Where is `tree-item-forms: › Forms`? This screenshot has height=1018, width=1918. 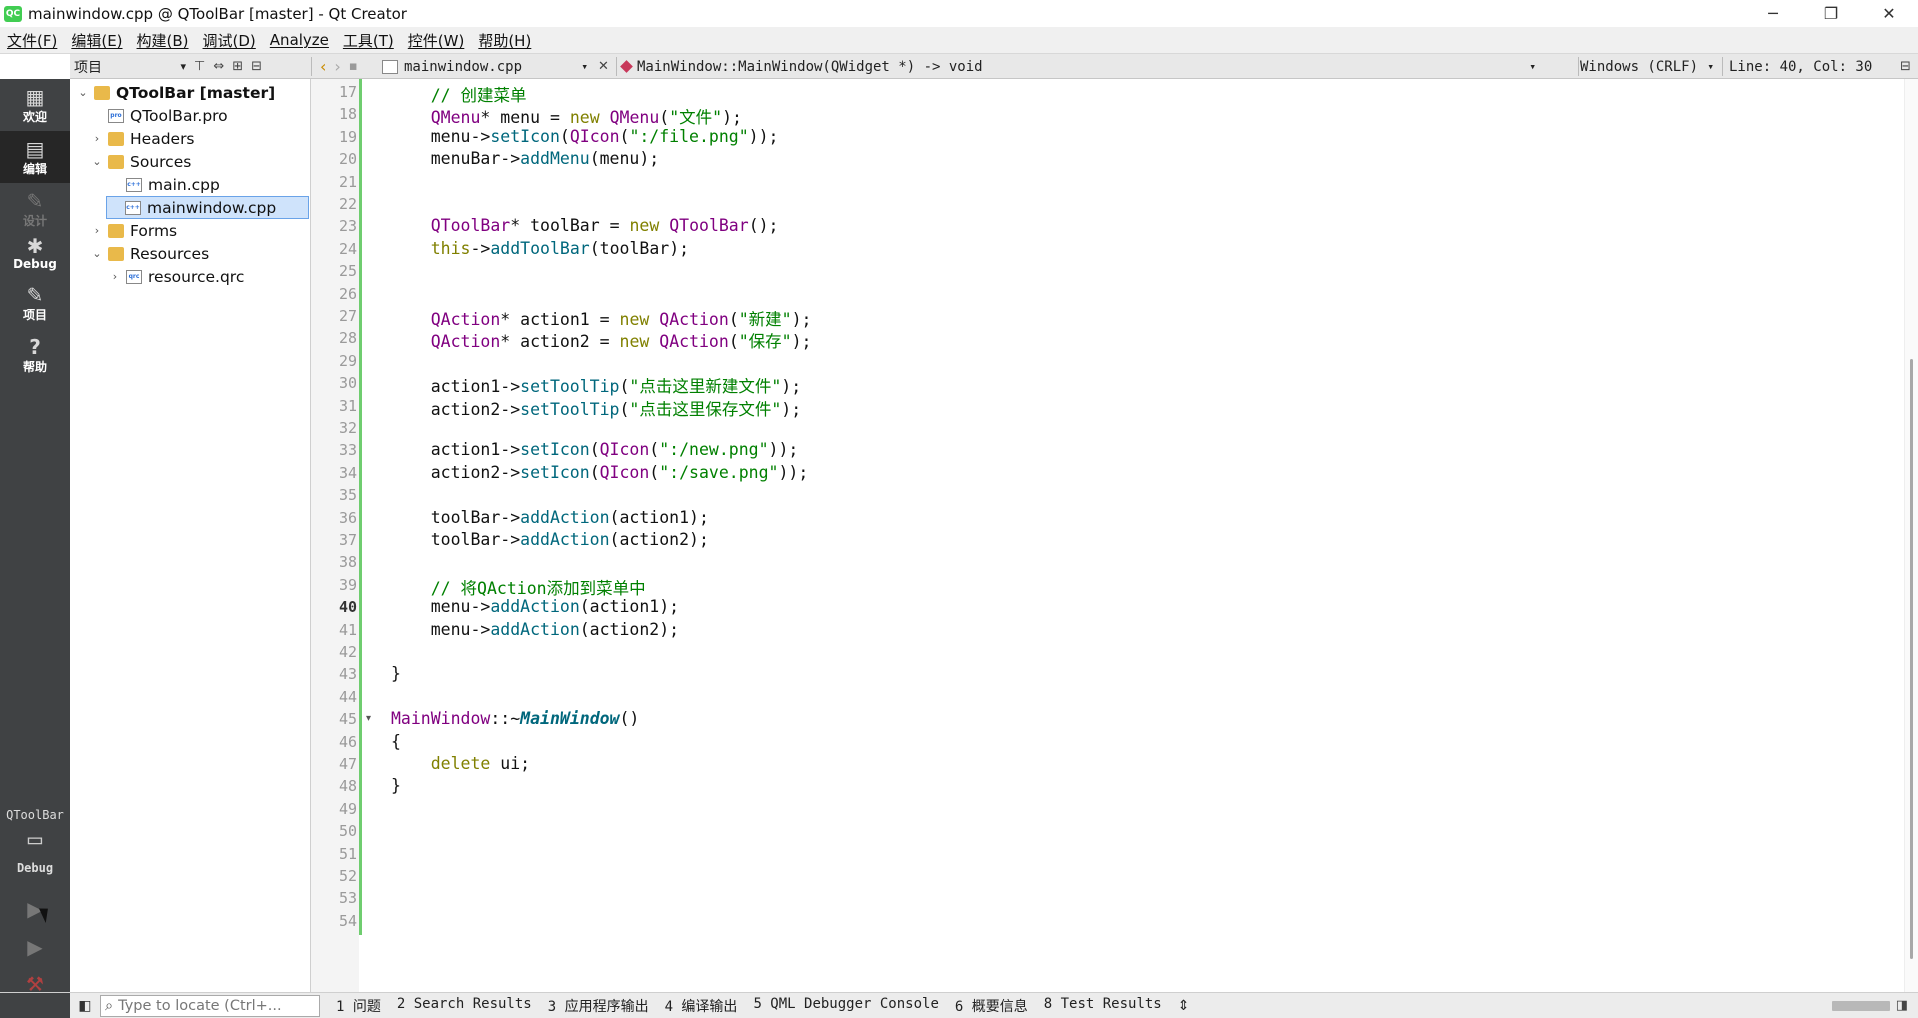
tree-item-forms: › Forms is located at coordinates (133, 230).